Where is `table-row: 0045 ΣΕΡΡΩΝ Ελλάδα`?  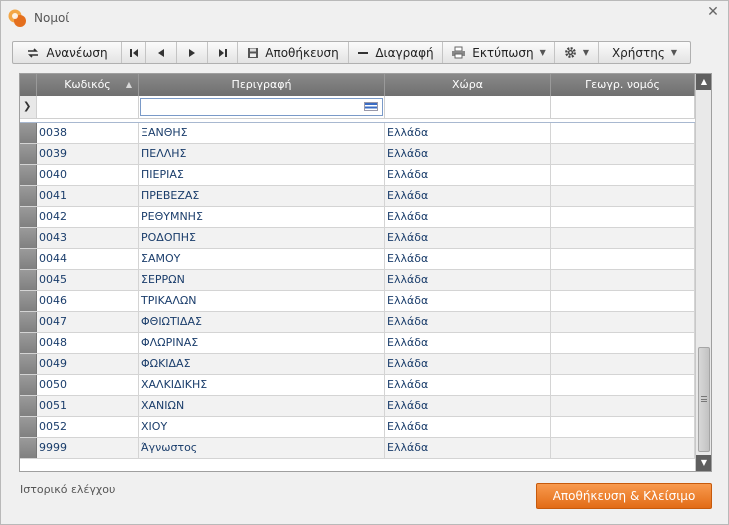 table-row: 0045 ΣΕΡΡΩΝ Ελλάδα is located at coordinates (357, 280).